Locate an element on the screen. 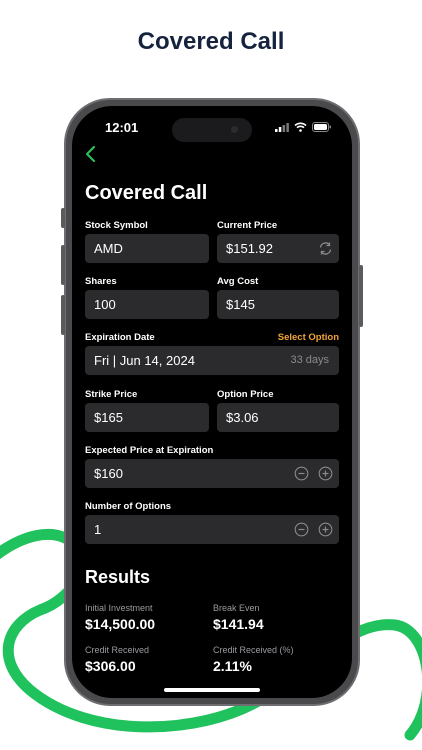 The height and width of the screenshot is (750, 422). home-indicator is located at coordinates (212, 690).